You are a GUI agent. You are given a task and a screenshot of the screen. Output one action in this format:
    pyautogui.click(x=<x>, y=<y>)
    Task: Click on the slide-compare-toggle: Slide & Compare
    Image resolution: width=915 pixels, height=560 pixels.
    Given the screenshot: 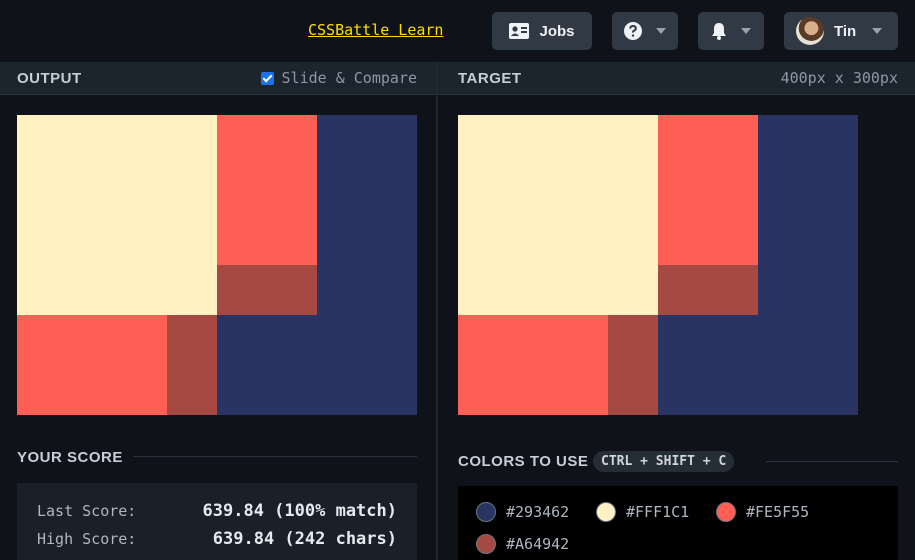 What is the action you would take?
    pyautogui.click(x=338, y=78)
    